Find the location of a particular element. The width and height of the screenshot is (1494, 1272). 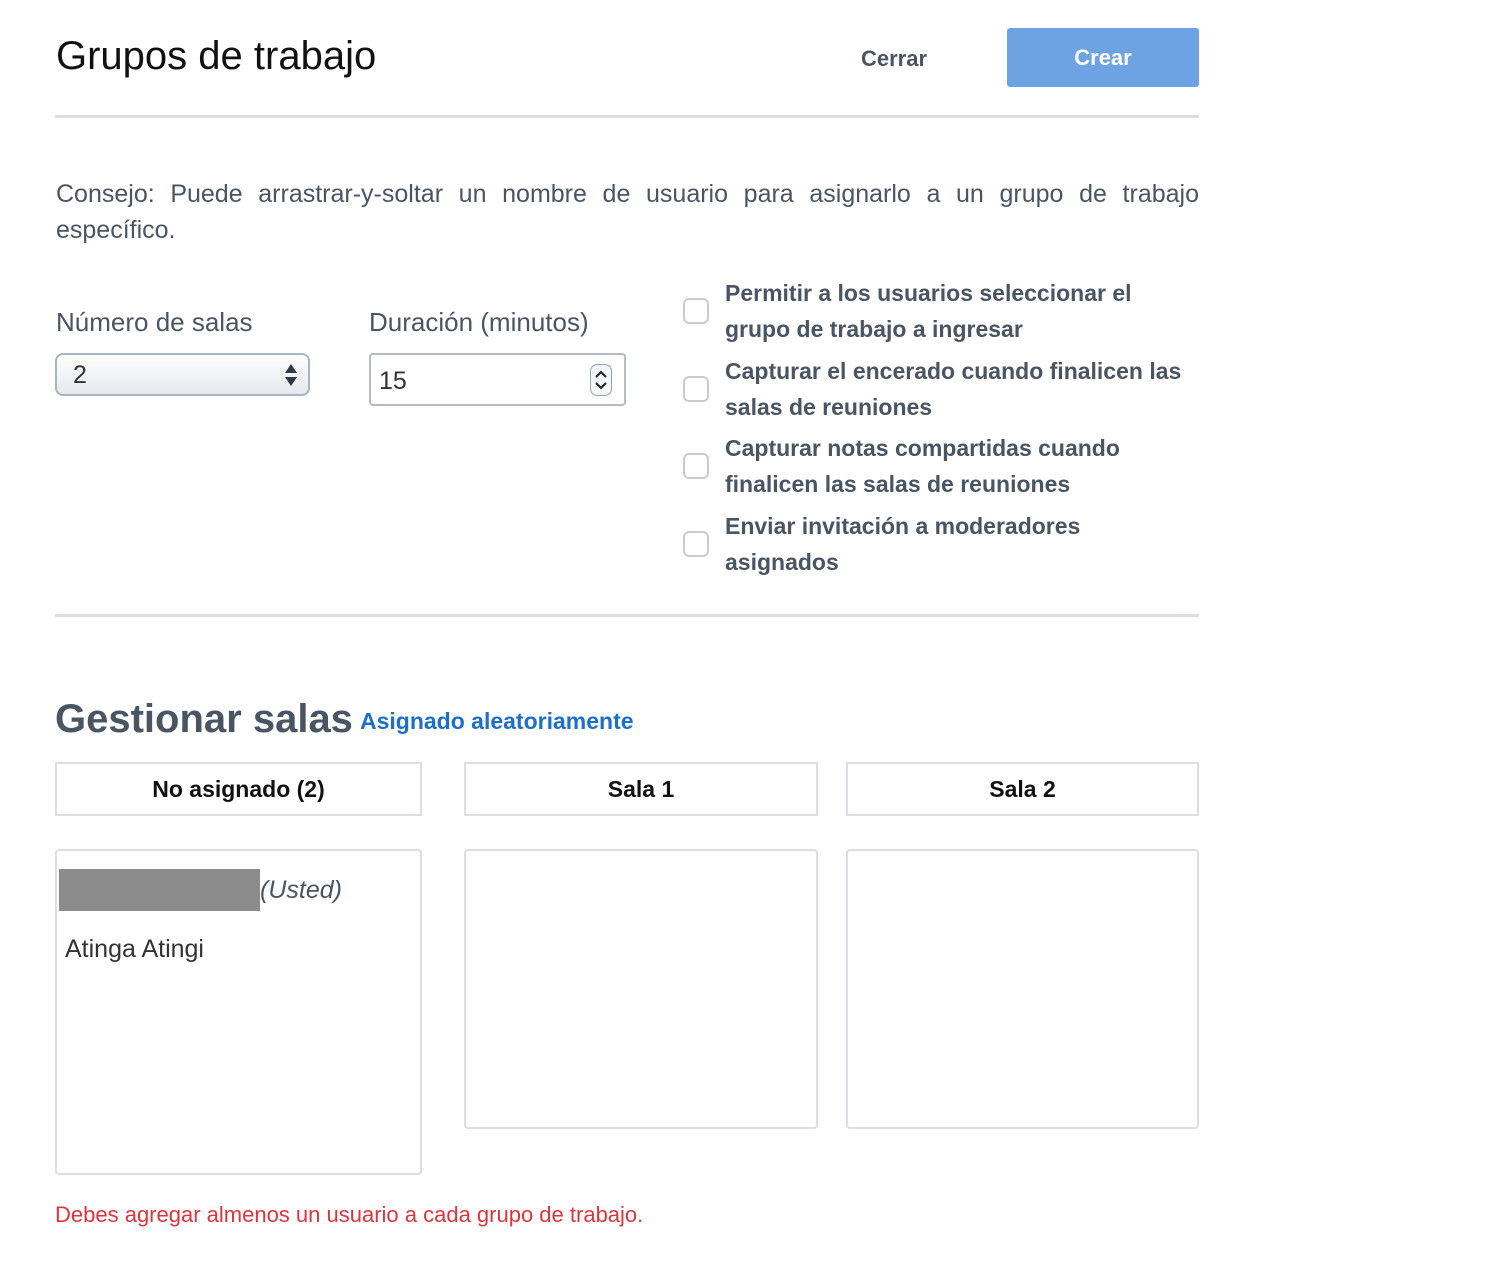

room-2-dropzone is located at coordinates (1022, 989).